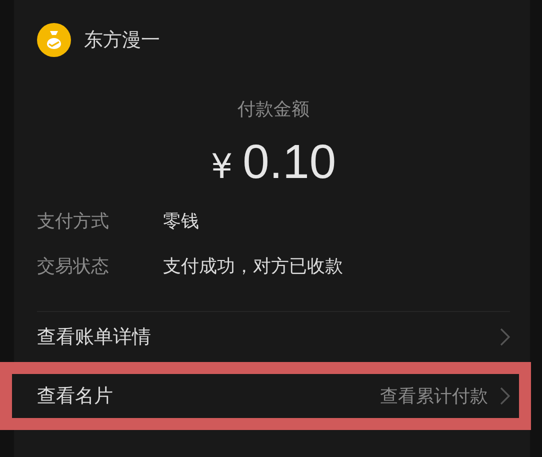 Image resolution: width=542 pixels, height=457 pixels. I want to click on detail-label: 交易状态, so click(73, 266).